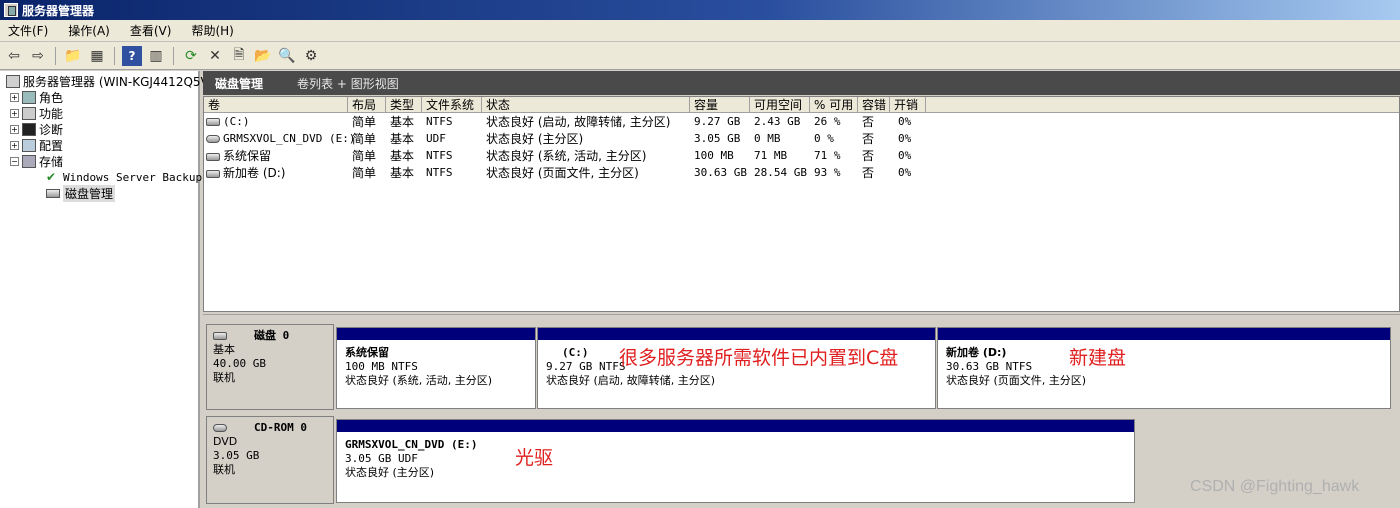  I want to click on cdrom-icon, so click(220, 428).